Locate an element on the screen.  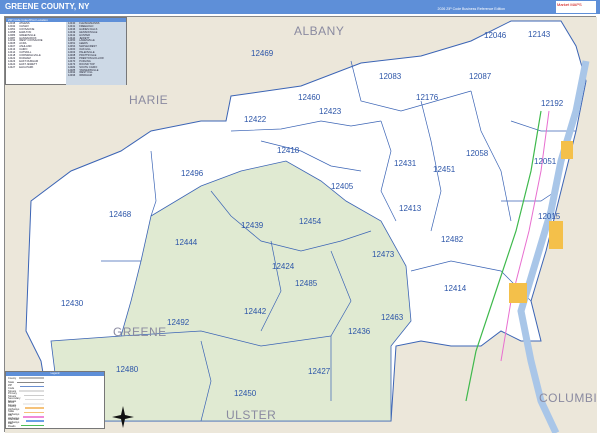
publisher-logo: Market MAPS is located at coordinates (576, 7).